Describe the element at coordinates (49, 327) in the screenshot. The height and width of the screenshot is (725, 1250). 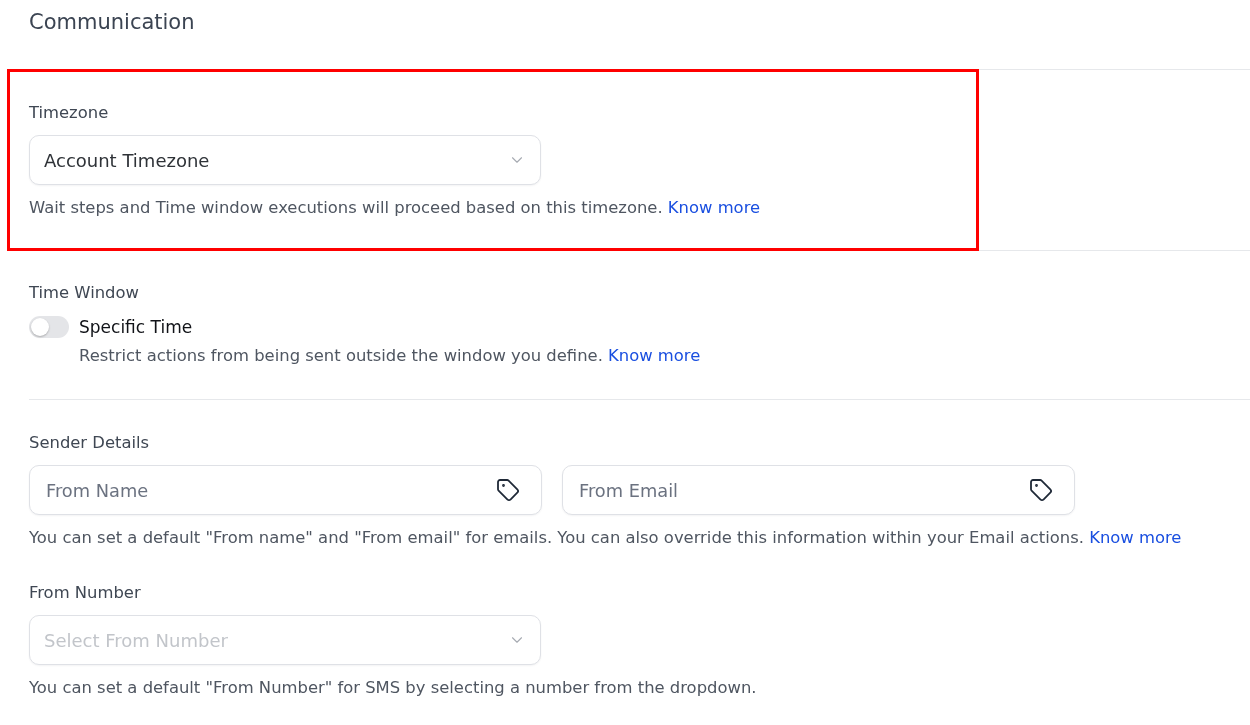
I see `toggle-switch` at that location.